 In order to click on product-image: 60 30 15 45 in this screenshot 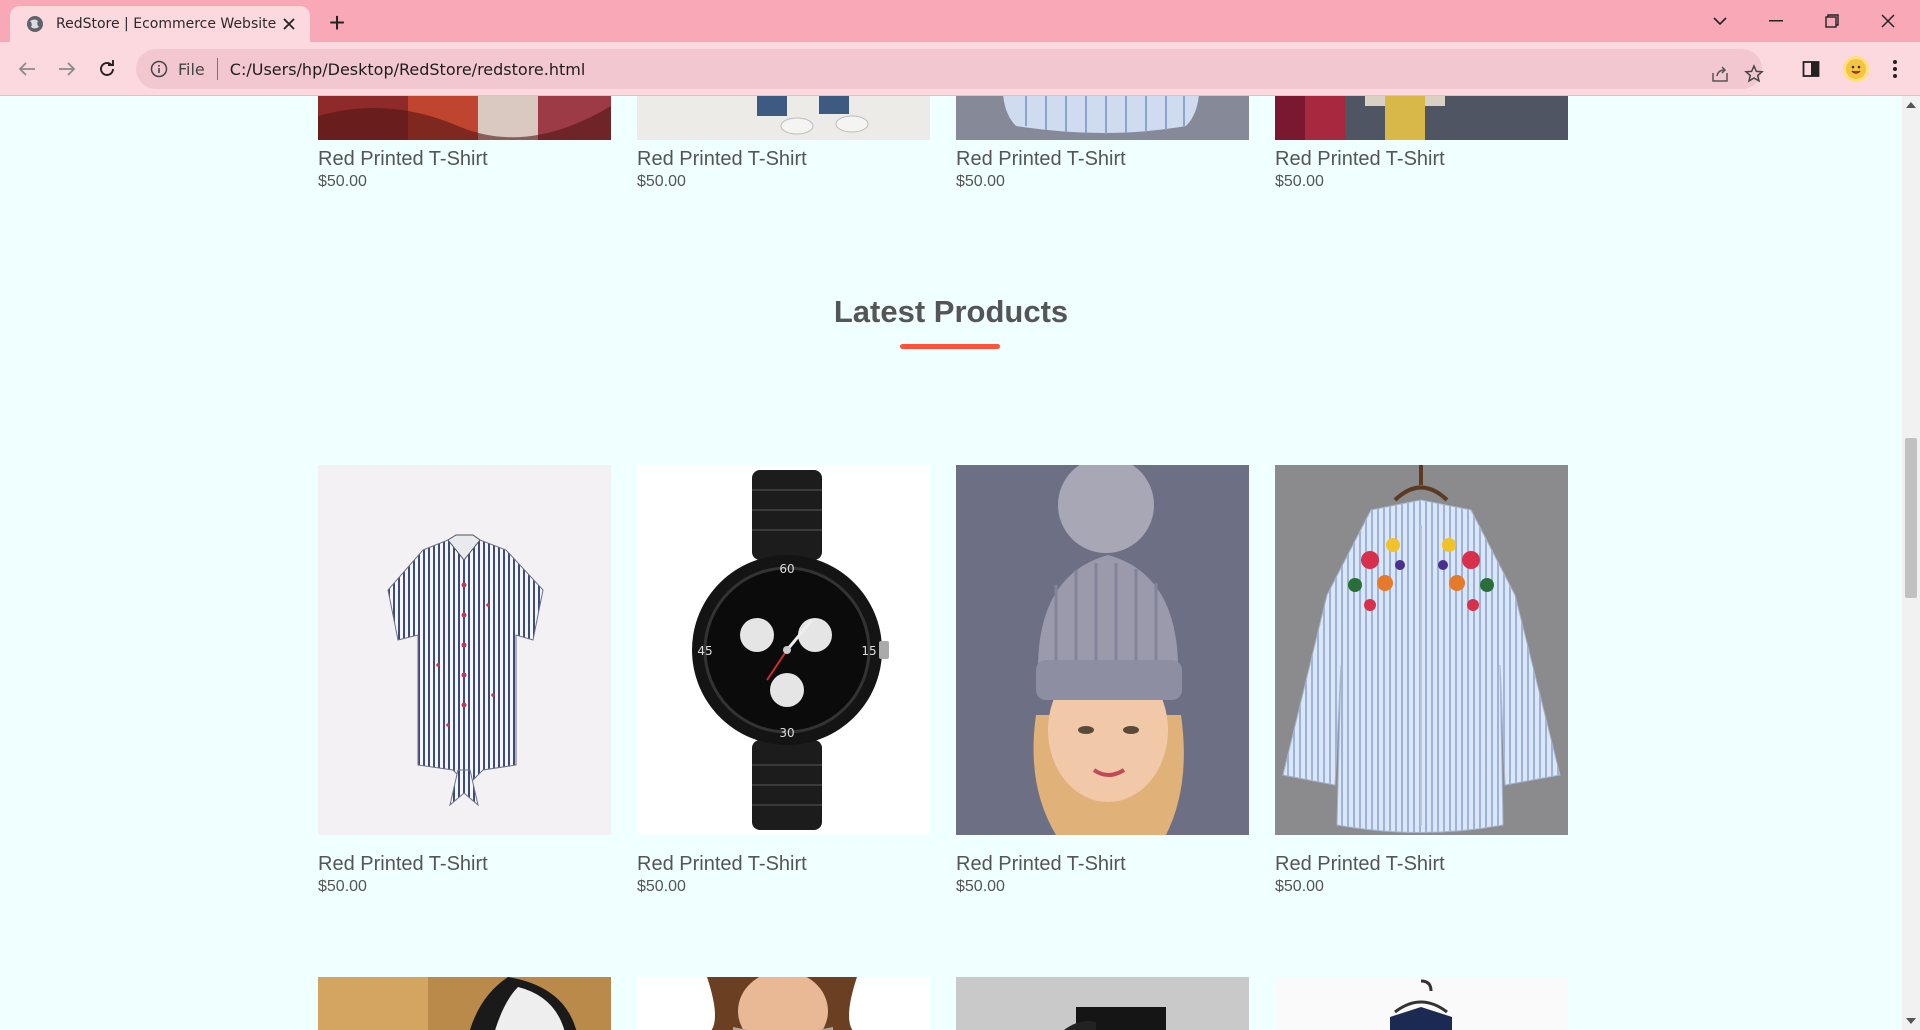, I will do `click(783, 650)`.